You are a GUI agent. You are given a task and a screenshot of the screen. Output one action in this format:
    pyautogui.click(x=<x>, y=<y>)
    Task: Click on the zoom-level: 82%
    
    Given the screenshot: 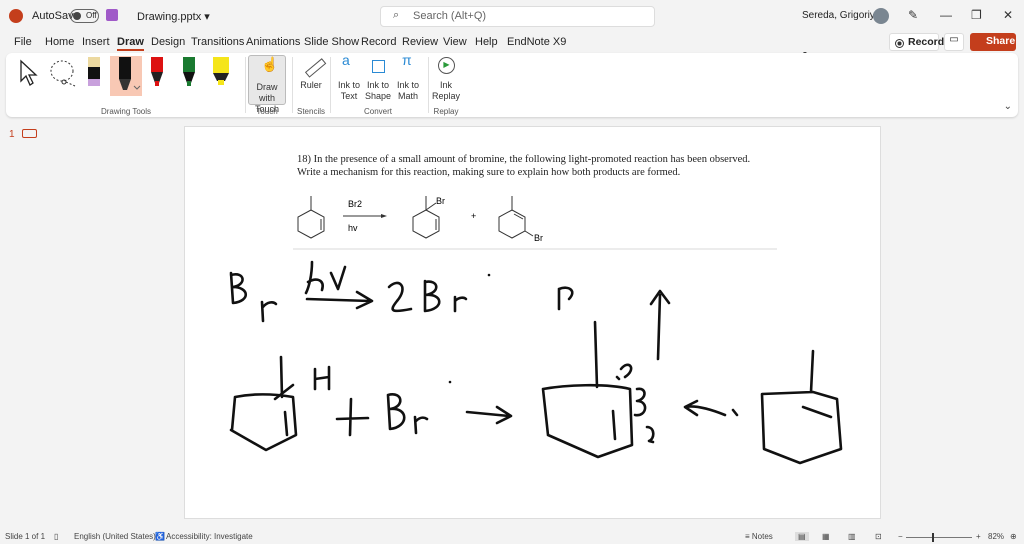 What is the action you would take?
    pyautogui.click(x=996, y=536)
    